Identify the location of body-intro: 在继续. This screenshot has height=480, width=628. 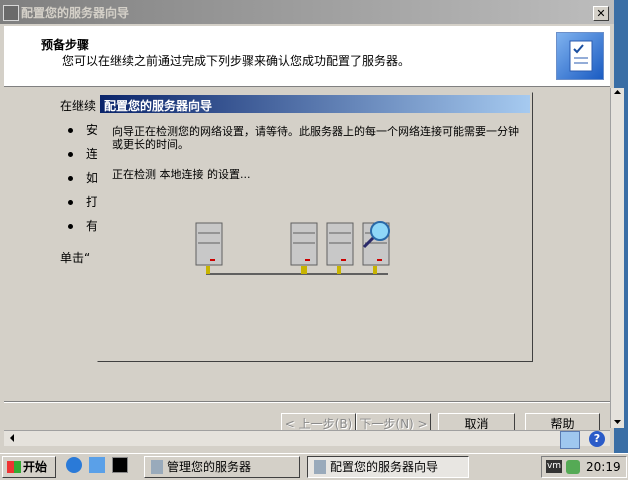
(78, 106).